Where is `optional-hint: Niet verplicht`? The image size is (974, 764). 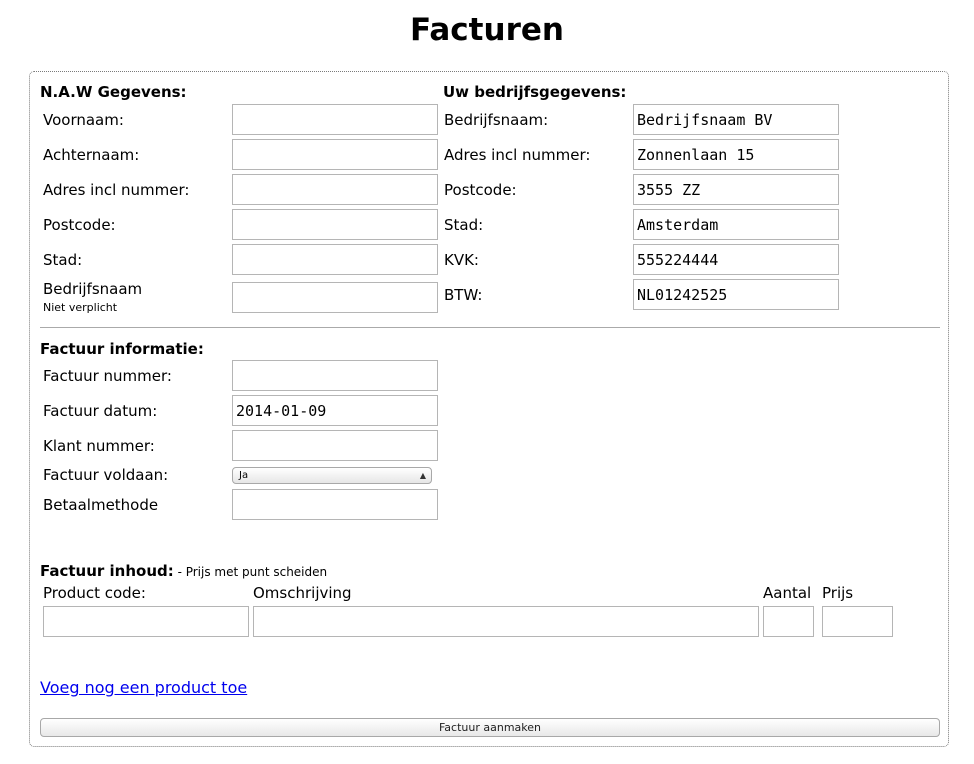
optional-hint: Niet verplicht is located at coordinates (80, 307).